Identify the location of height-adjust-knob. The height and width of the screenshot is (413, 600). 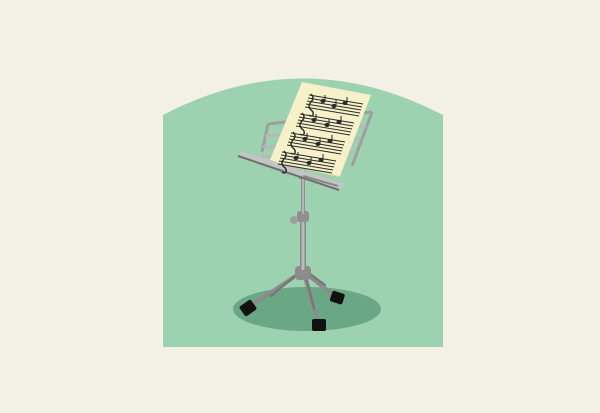
(294, 220).